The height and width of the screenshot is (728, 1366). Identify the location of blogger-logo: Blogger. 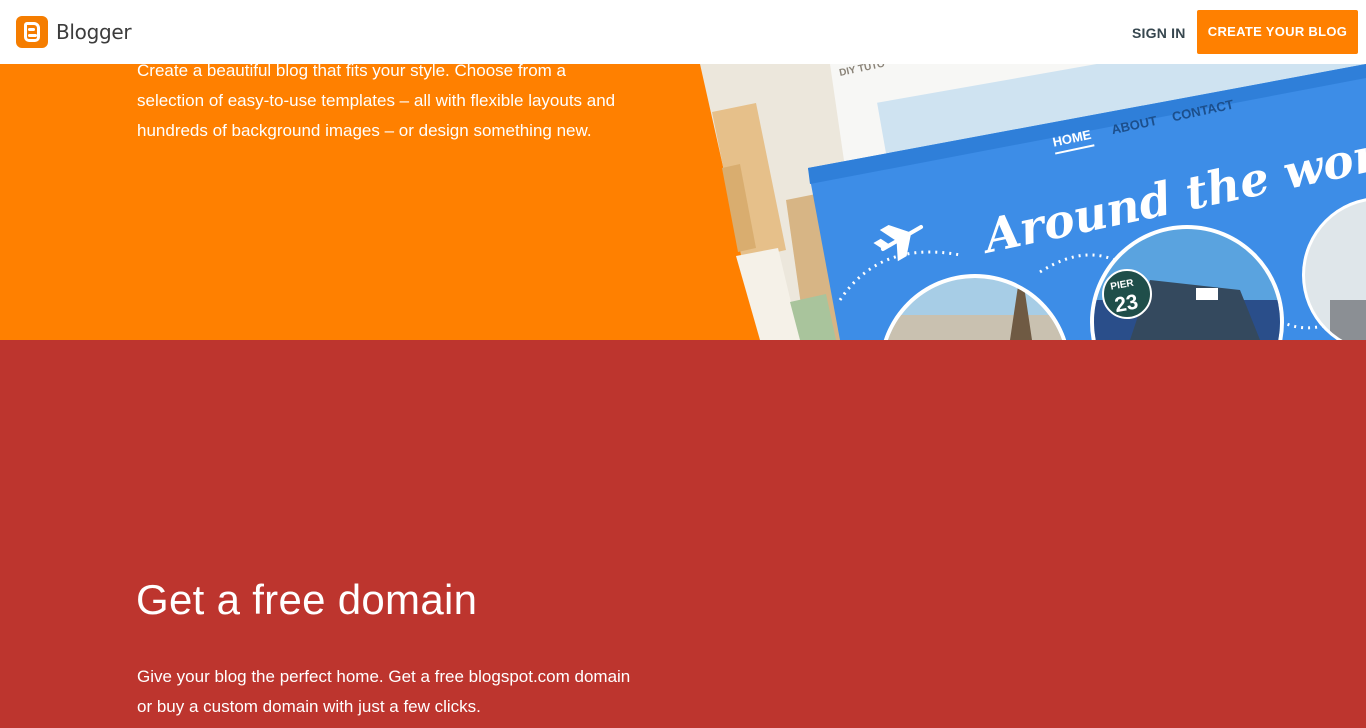
(74, 32).